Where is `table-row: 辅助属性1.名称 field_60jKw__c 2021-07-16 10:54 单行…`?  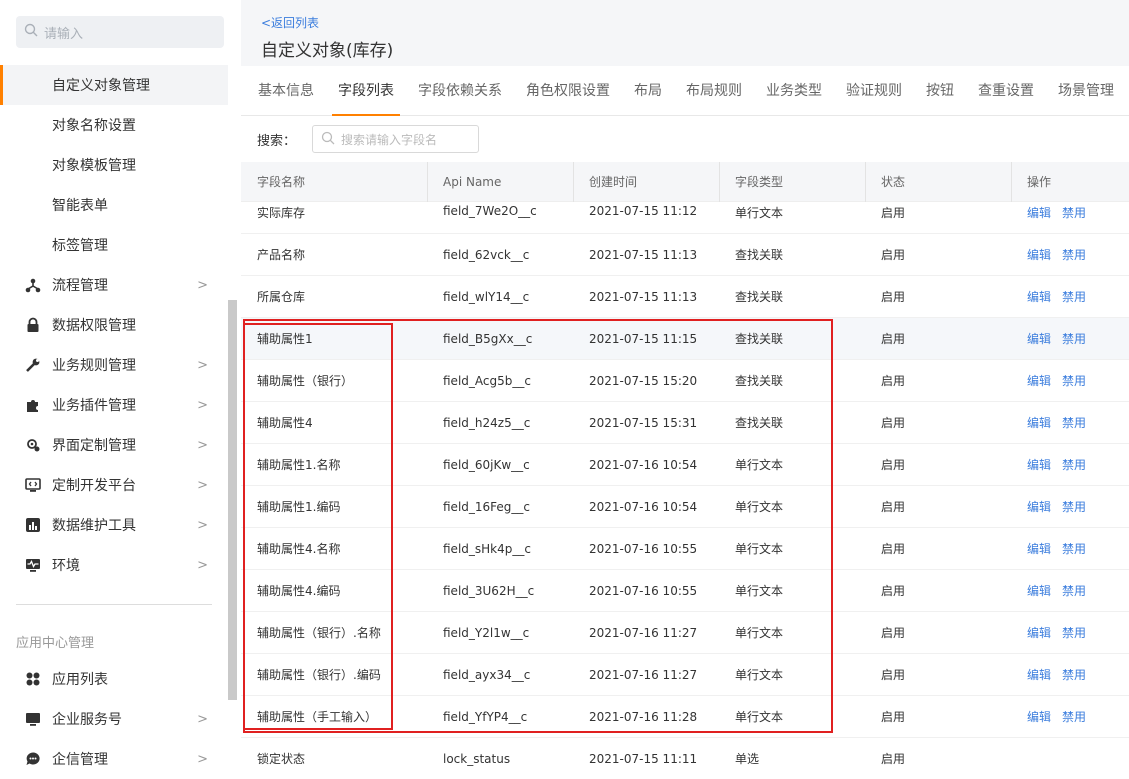 table-row: 辅助属性1.名称 field_60jKw__c 2021-07-16 10:54 单行… is located at coordinates (685, 465).